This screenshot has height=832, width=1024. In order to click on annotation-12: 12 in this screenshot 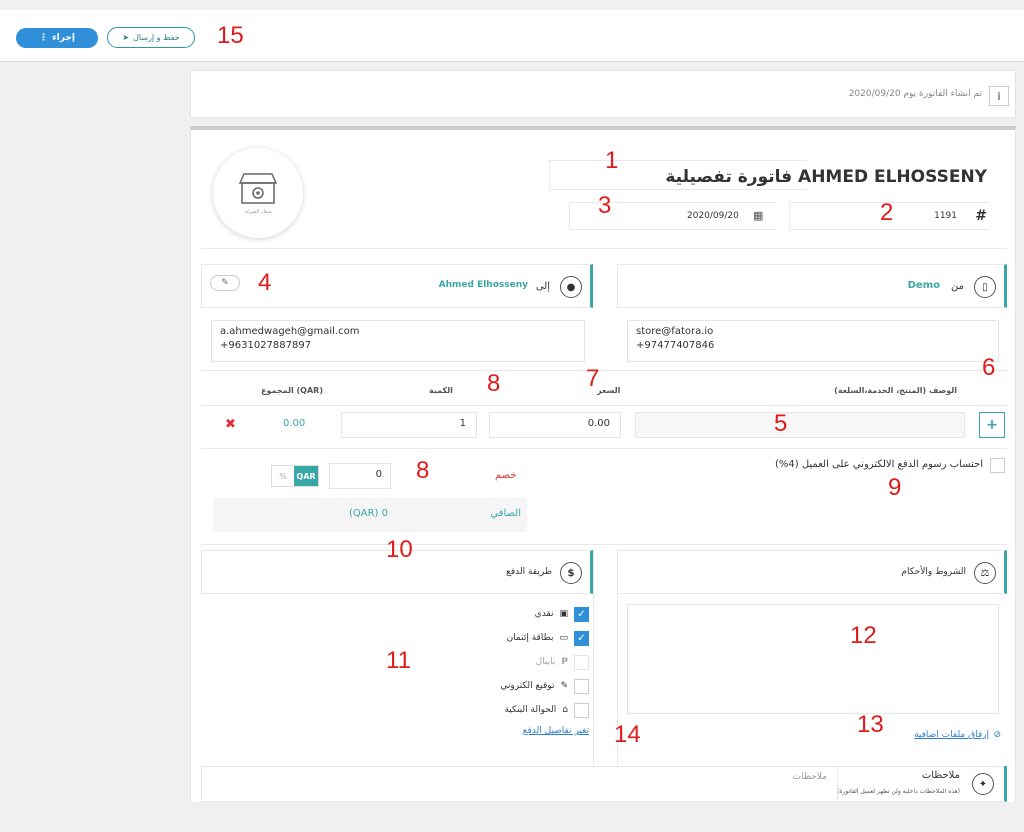, I will do `click(863, 635)`.